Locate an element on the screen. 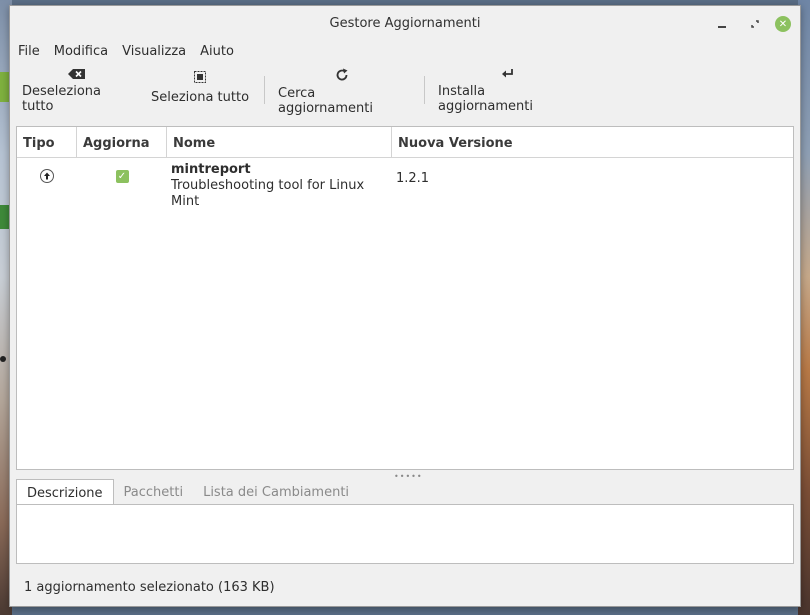 The height and width of the screenshot is (615, 810). enter-return-icon is located at coordinates (508, 74).